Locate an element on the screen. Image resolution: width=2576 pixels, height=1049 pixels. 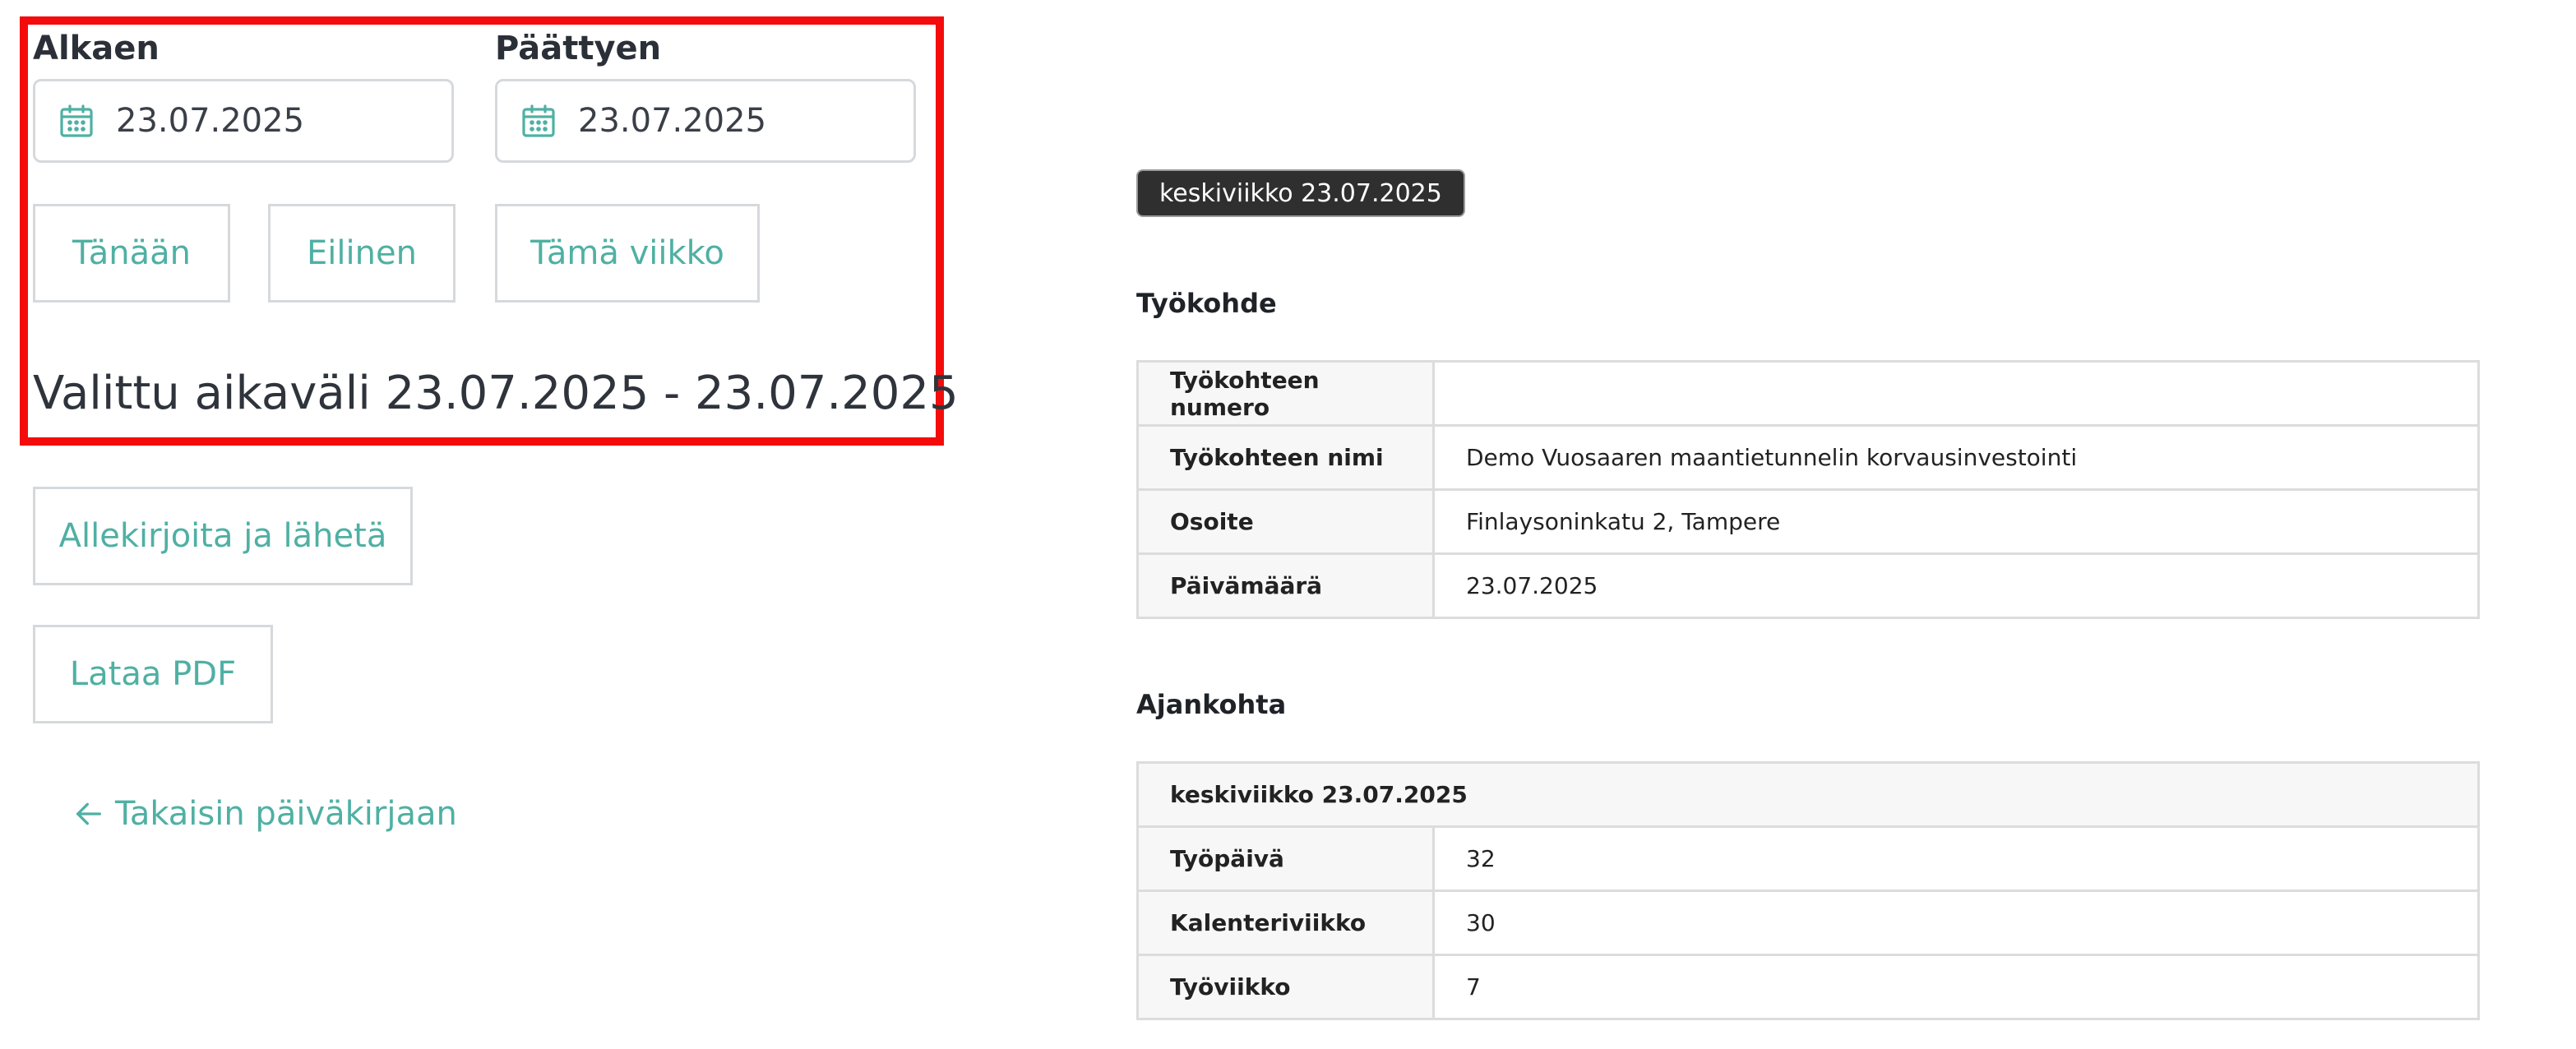
back-to-diary-link: Takaisin päiväkirjaan is located at coordinates (264, 814).